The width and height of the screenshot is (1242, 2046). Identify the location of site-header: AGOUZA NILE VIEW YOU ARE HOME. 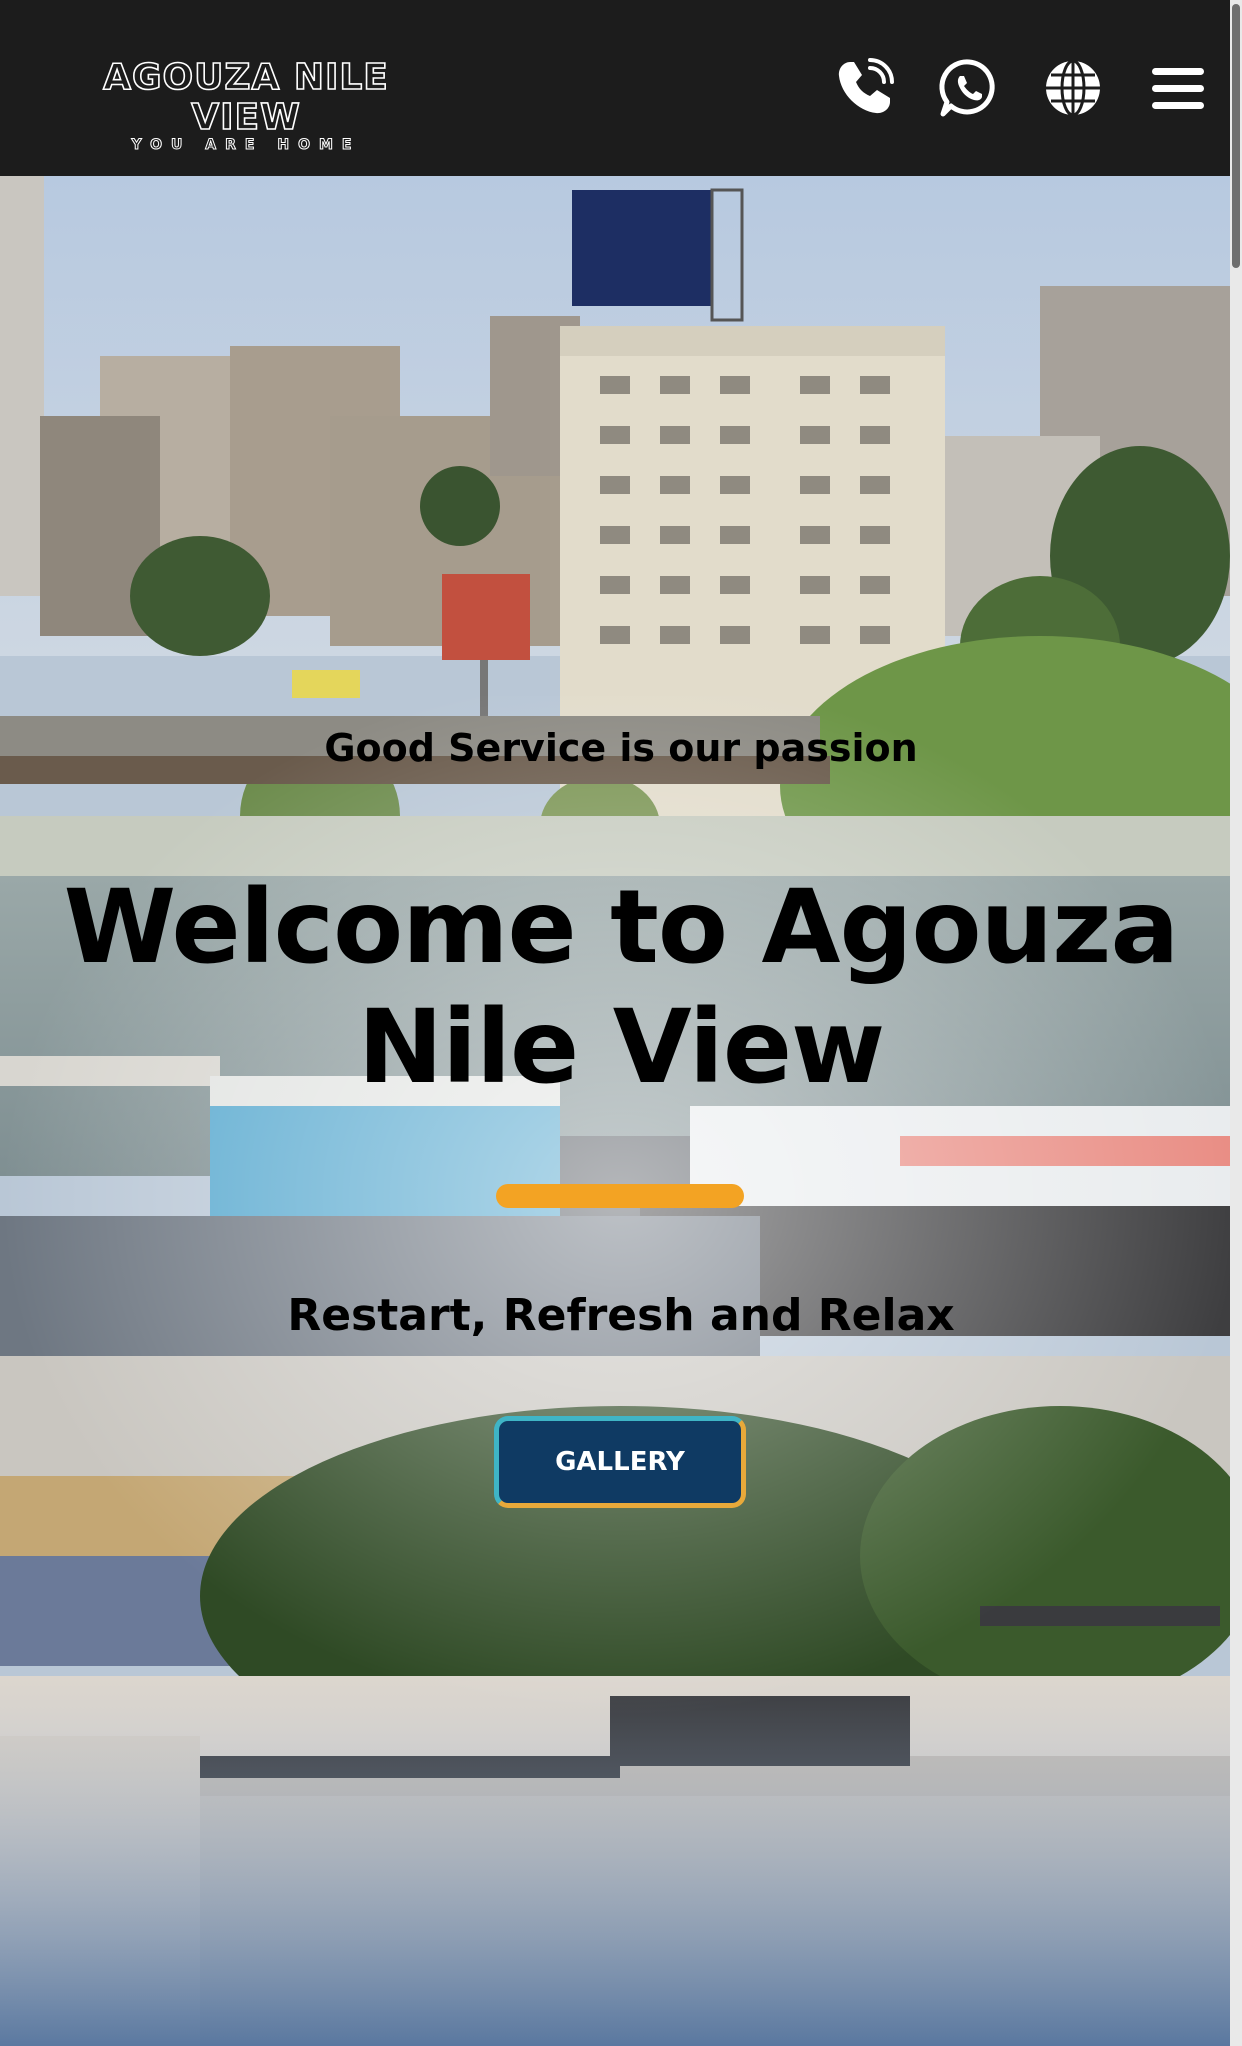
(615, 88).